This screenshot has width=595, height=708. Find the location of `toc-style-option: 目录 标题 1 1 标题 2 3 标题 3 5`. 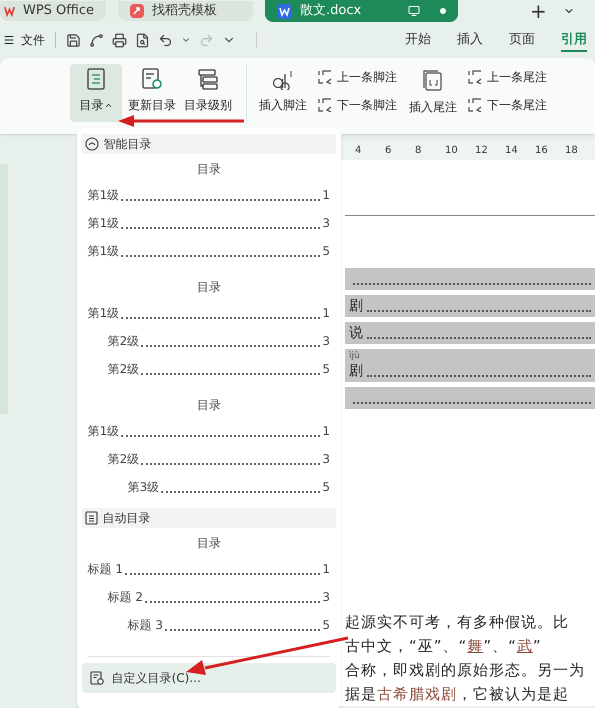

toc-style-option: 目录 标题 1 1 标题 2 3 标题 3 5 is located at coordinates (209, 587).